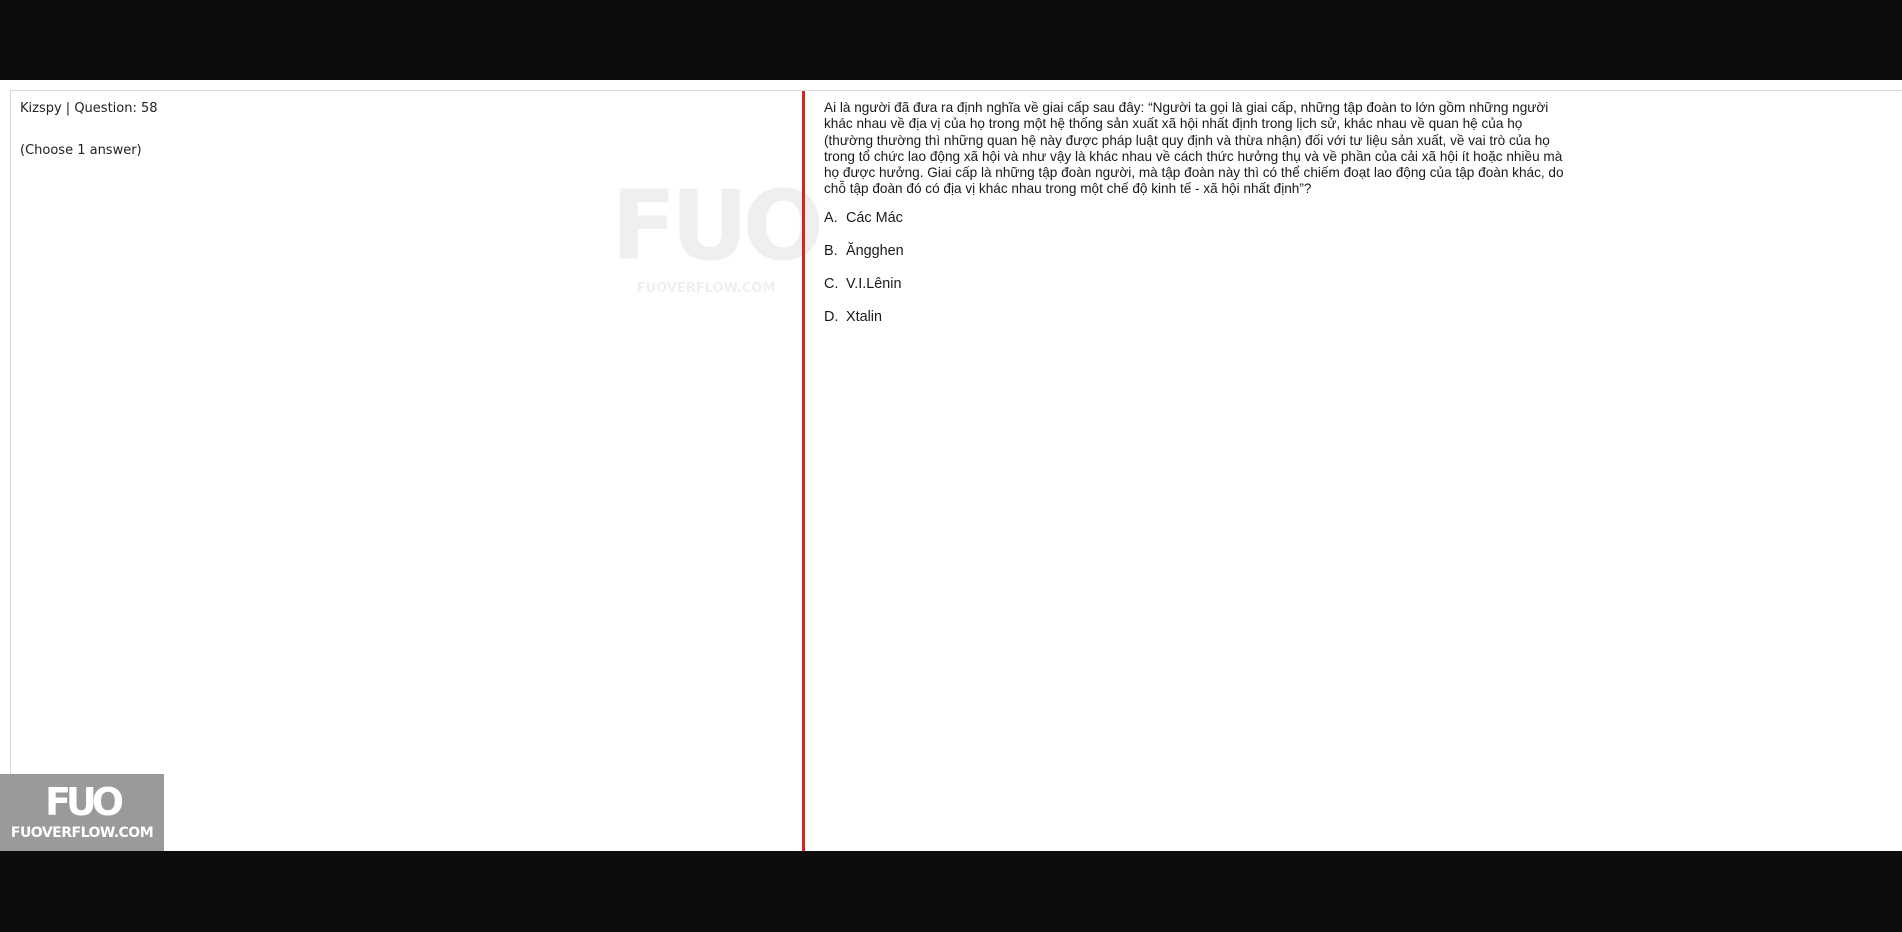 The width and height of the screenshot is (1902, 932). Describe the element at coordinates (1199, 257) in the screenshot. I see `answer-option-b: B. Ăngghen` at that location.